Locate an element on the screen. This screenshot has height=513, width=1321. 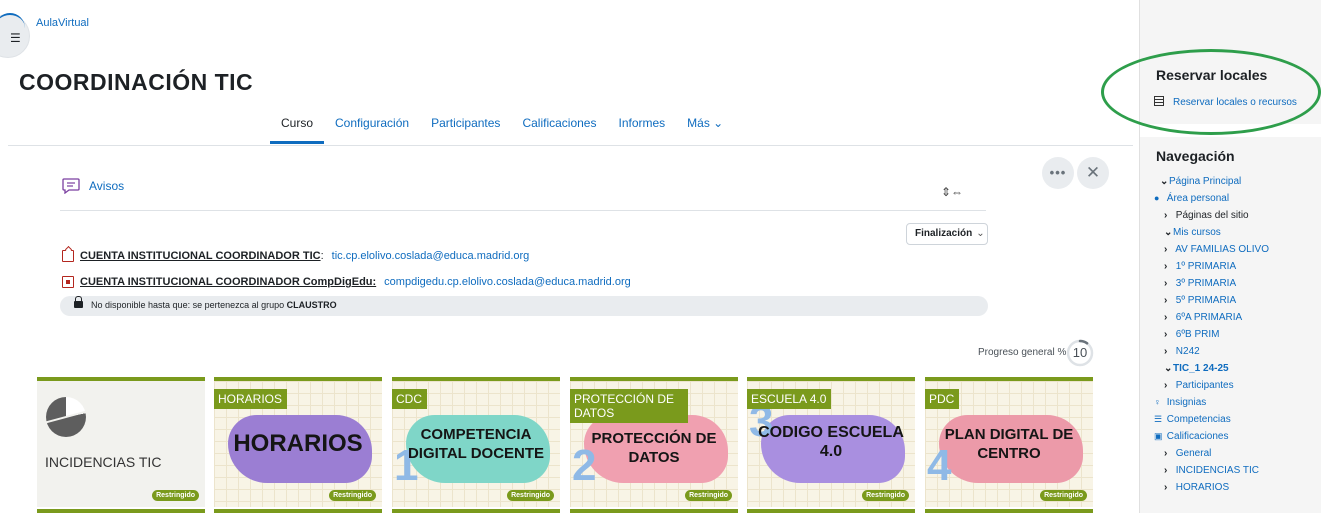
card-pdc: 4 PLAN DIGITAL DE CENTRO PDC Restringido is located at coordinates (1009, 442).